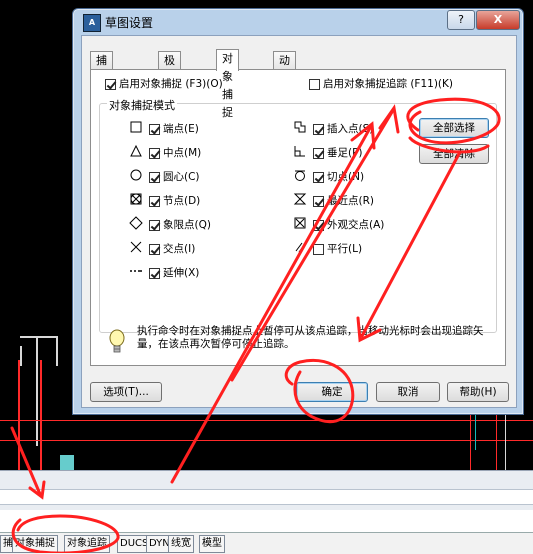 This screenshot has height=554, width=533. What do you see at coordinates (181, 544) in the screenshot?
I see `status-lineweight-button: 线宽` at bounding box center [181, 544].